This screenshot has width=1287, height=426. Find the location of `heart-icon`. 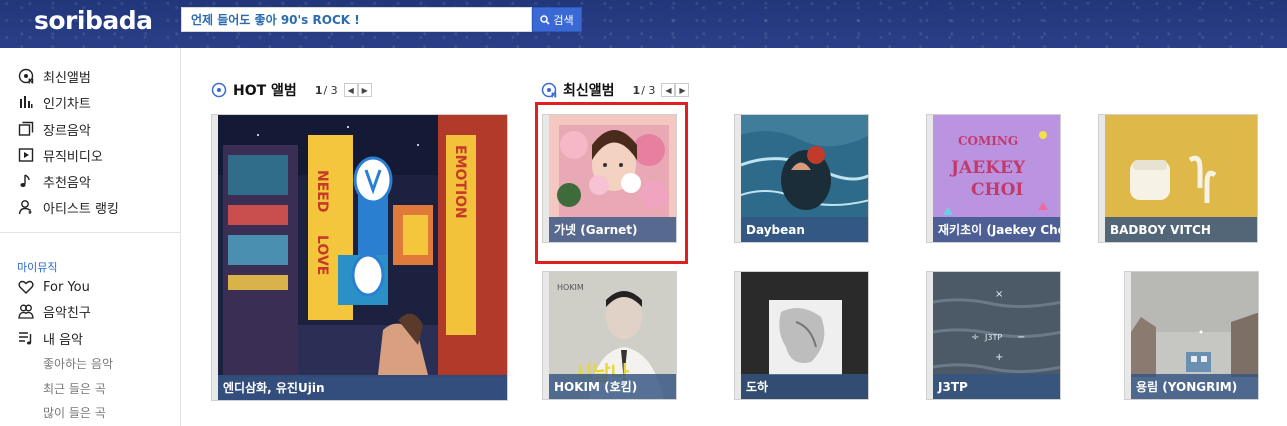

heart-icon is located at coordinates (26, 287).